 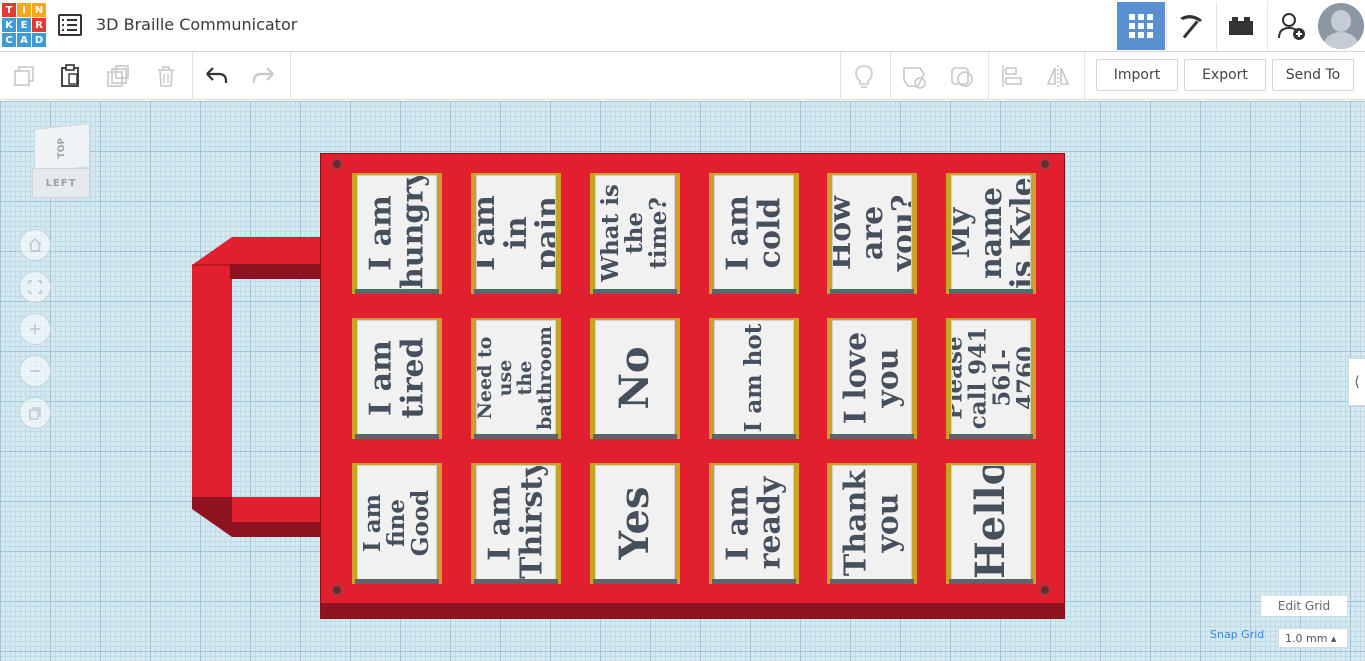 I want to click on mirror-icon, so click(x=1058, y=76).